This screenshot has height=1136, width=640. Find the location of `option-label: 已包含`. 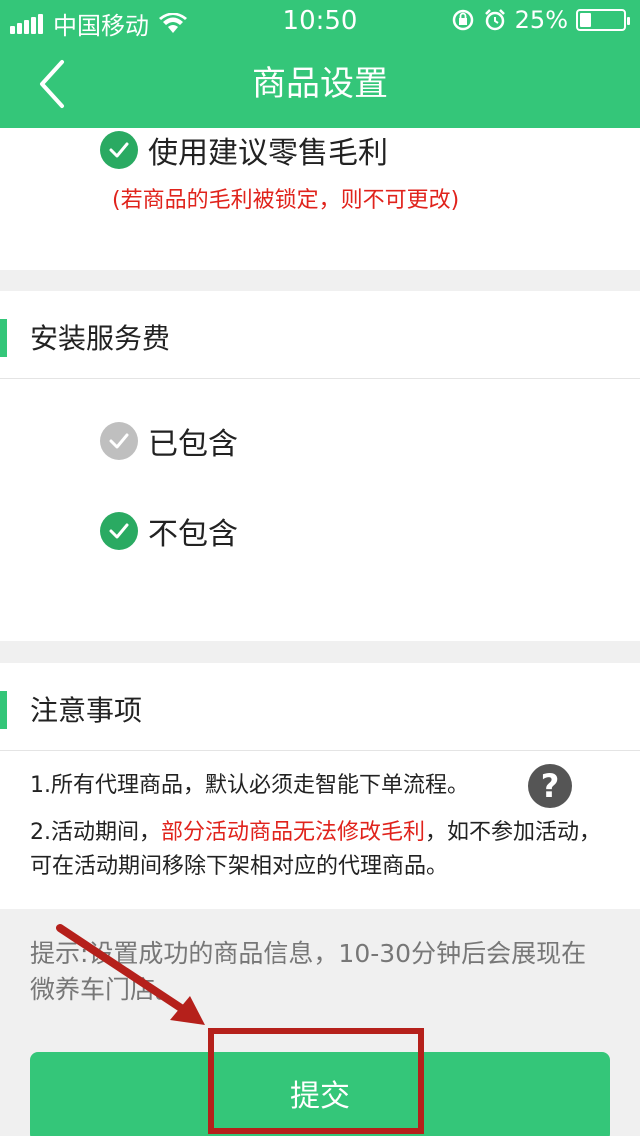

option-label: 已包含 is located at coordinates (193, 444).